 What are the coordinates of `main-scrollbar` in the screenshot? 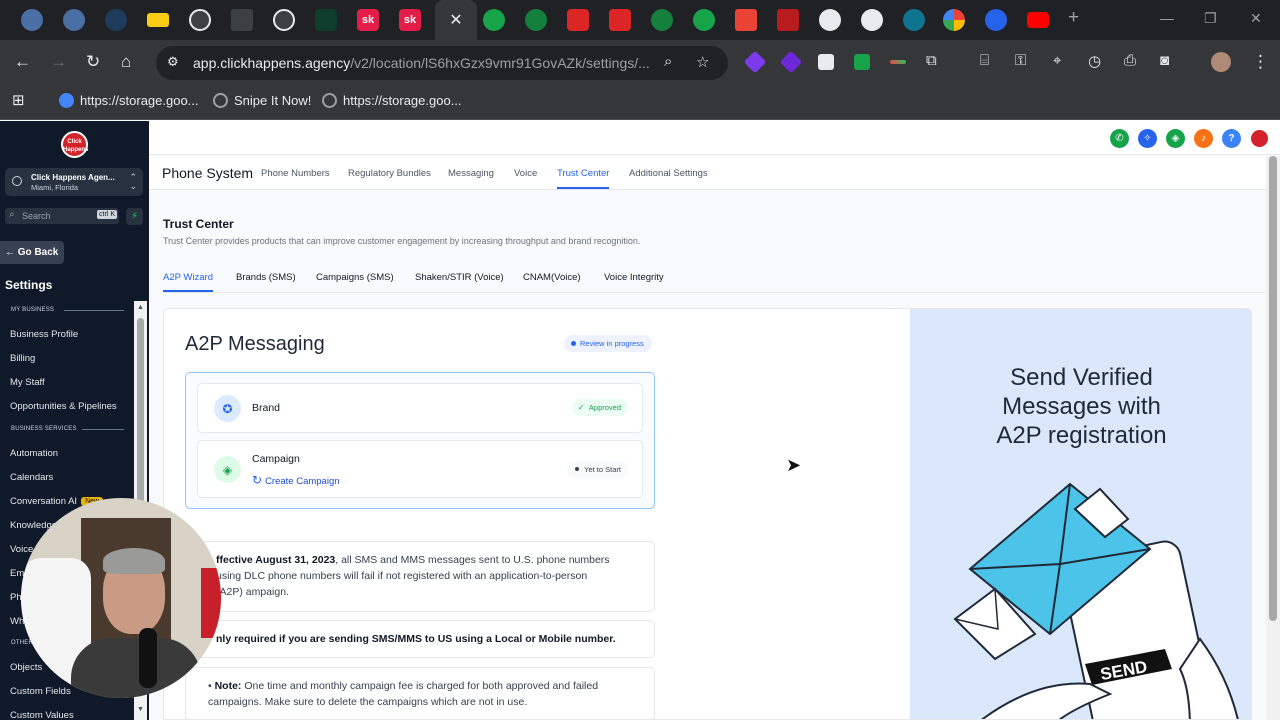 It's located at (1273, 438).